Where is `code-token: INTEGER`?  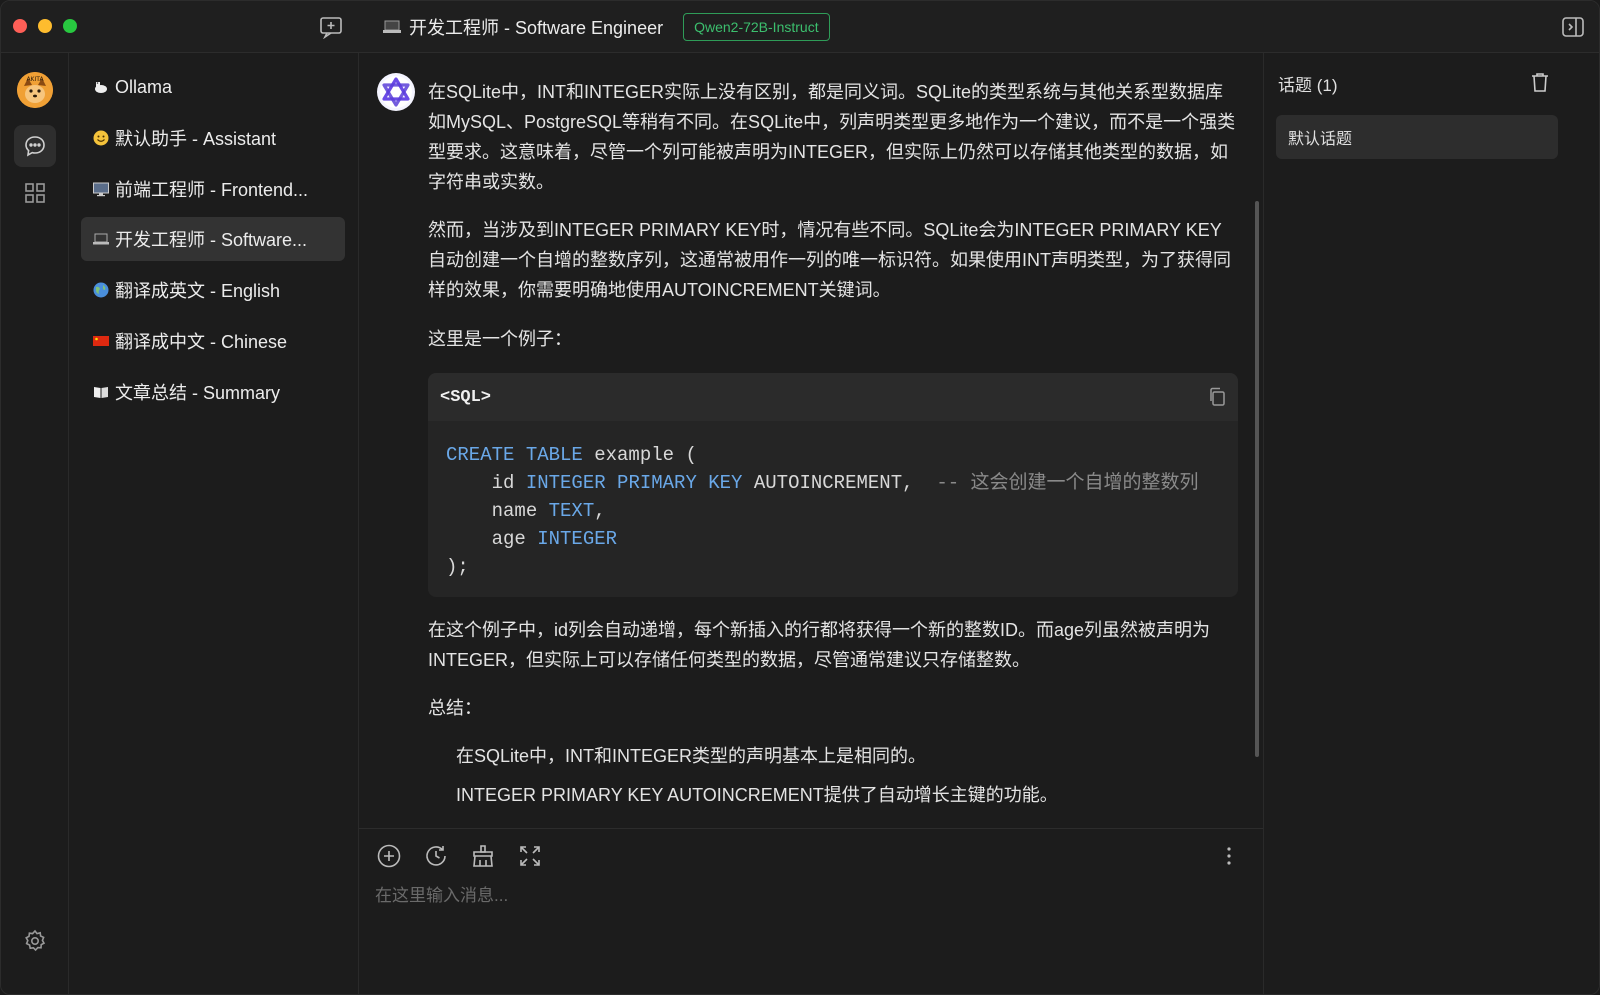
code-token: INTEGER is located at coordinates (577, 539).